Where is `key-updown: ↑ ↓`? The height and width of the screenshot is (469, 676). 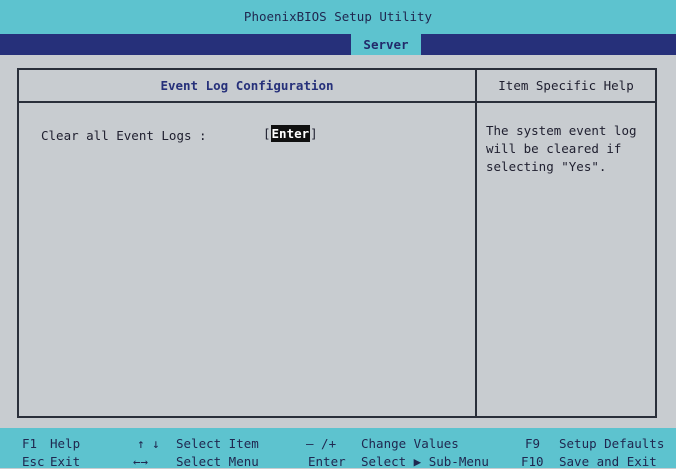
key-updown: ↑ ↓ is located at coordinates (148, 443).